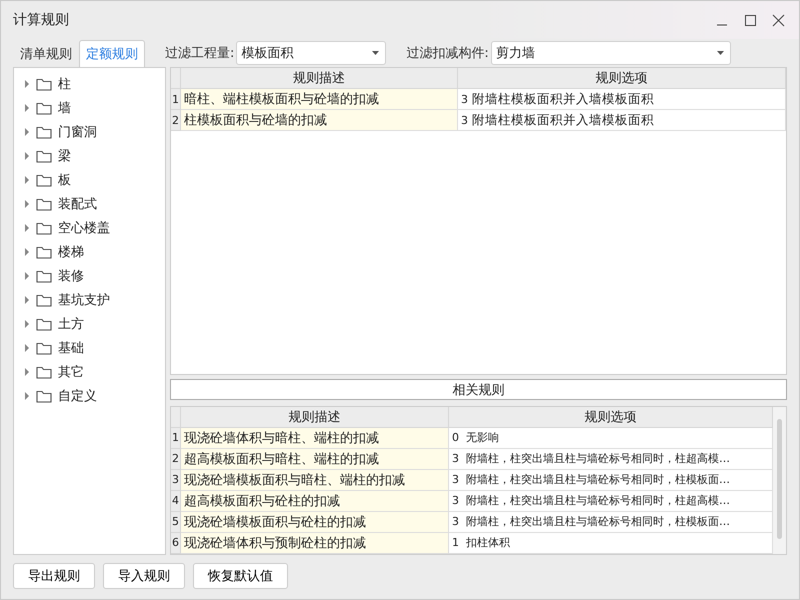 The width and height of the screenshot is (800, 600). What do you see at coordinates (89, 108) in the screenshot?
I see `tree-item: 墙` at bounding box center [89, 108].